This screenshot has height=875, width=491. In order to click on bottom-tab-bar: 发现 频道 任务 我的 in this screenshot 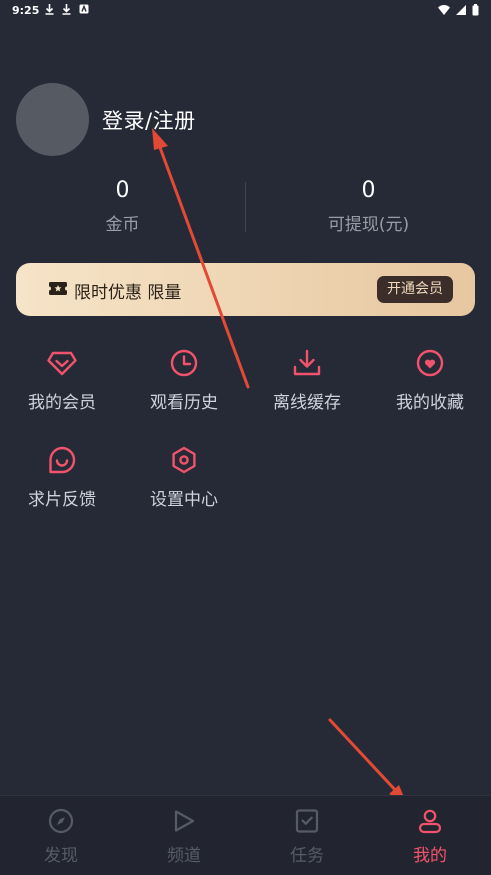, I will do `click(245, 835)`.